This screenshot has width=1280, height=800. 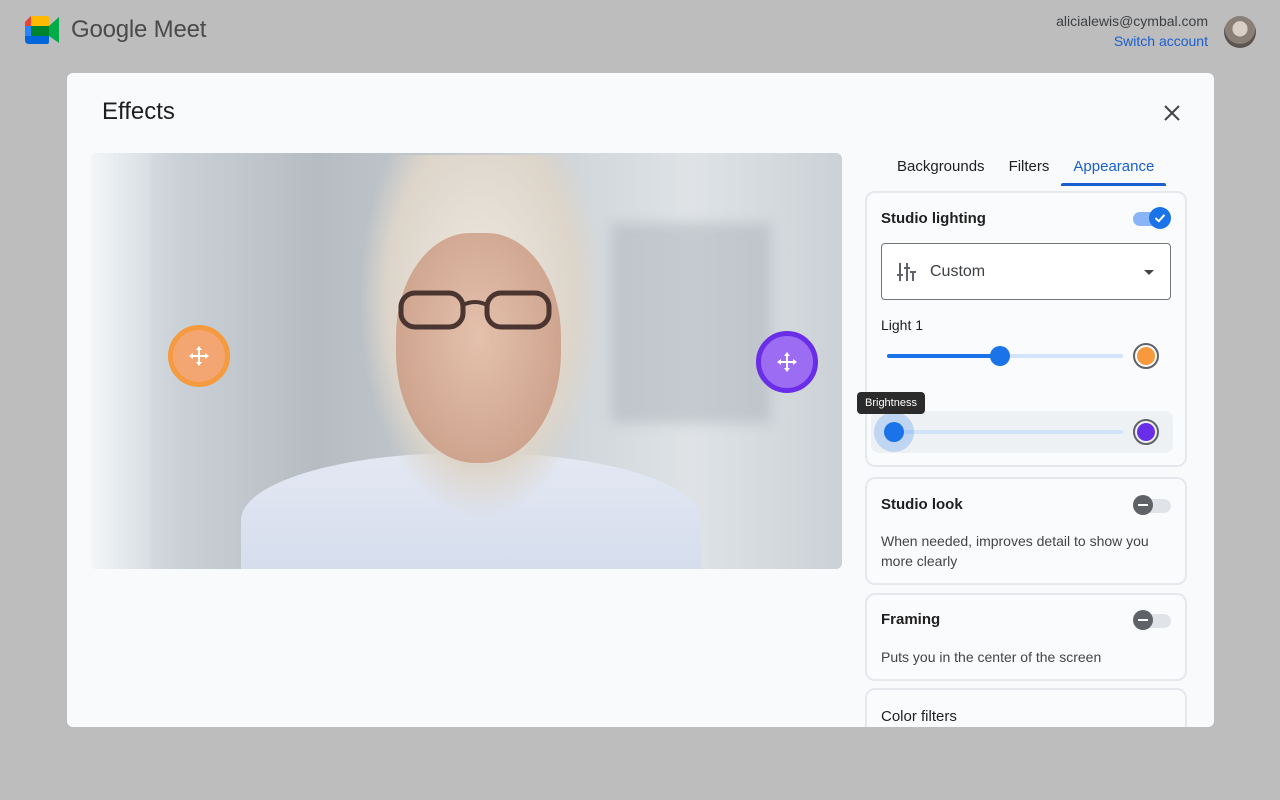 I want to click on meet-icon, so click(x=42, y=30).